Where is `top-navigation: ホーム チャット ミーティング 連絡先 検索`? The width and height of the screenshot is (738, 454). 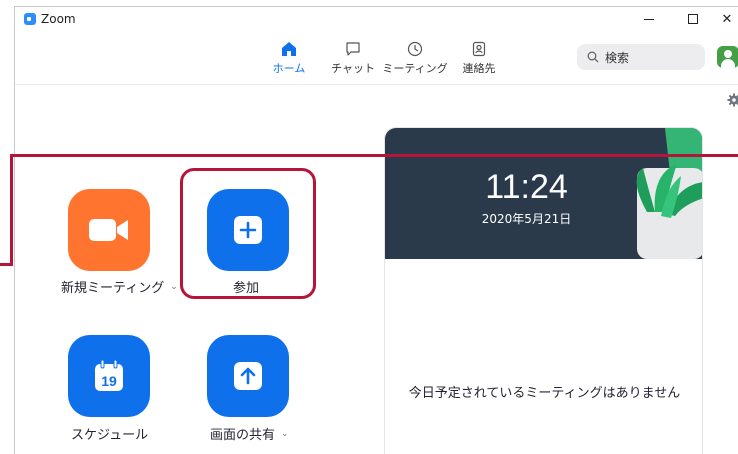
top-navigation: ホーム チャット ミーティング 連絡先 検索 is located at coordinates (376, 58).